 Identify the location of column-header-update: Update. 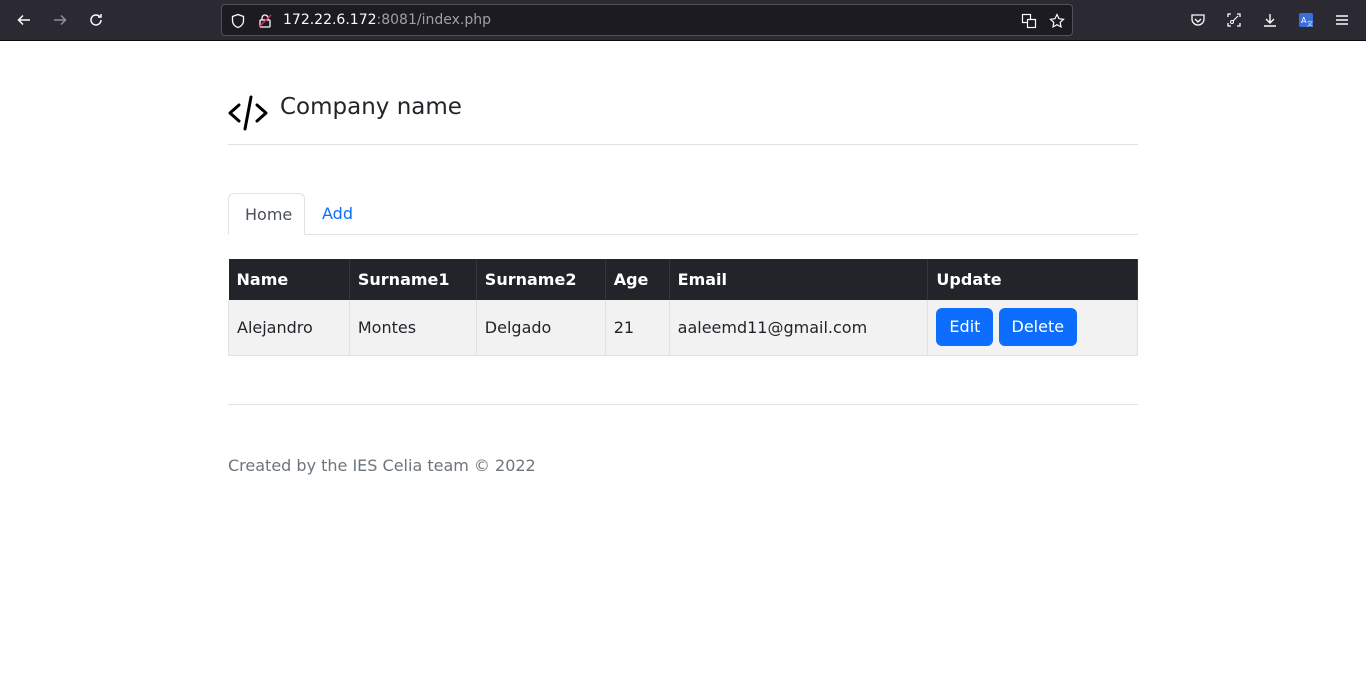
(1032, 279).